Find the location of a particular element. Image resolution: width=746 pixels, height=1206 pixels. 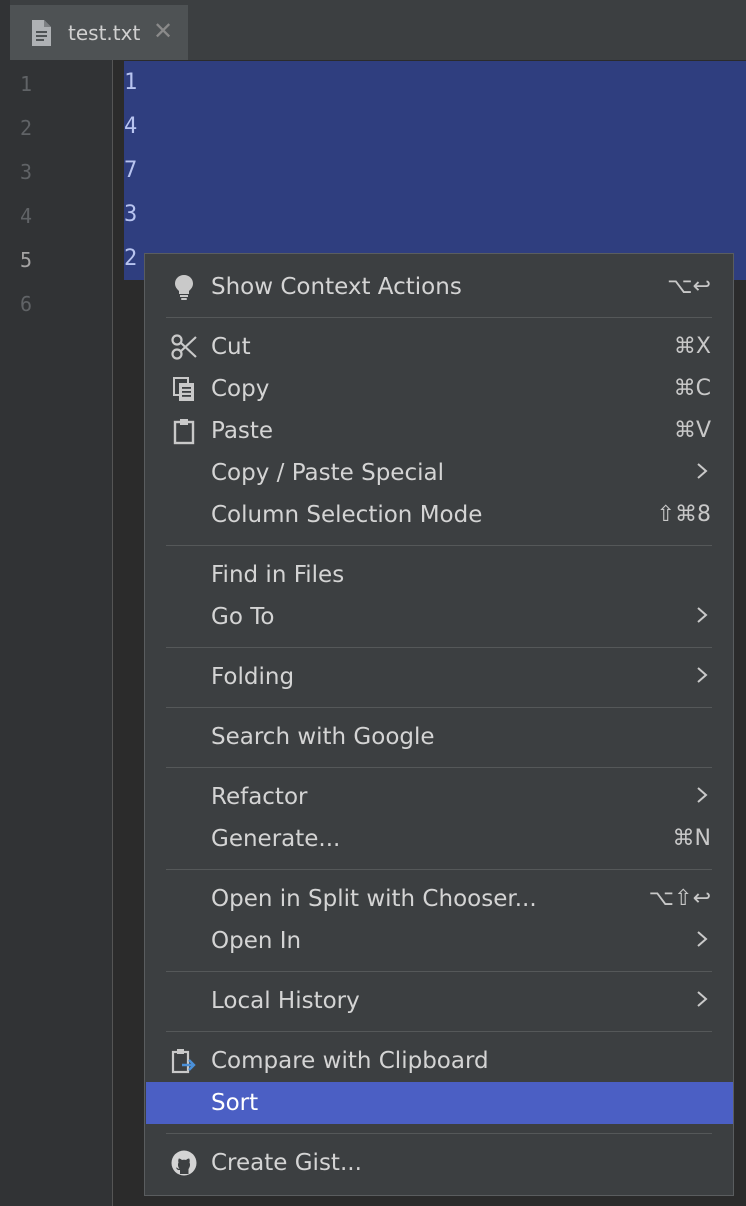

line-number: 6 is located at coordinates (26, 304).